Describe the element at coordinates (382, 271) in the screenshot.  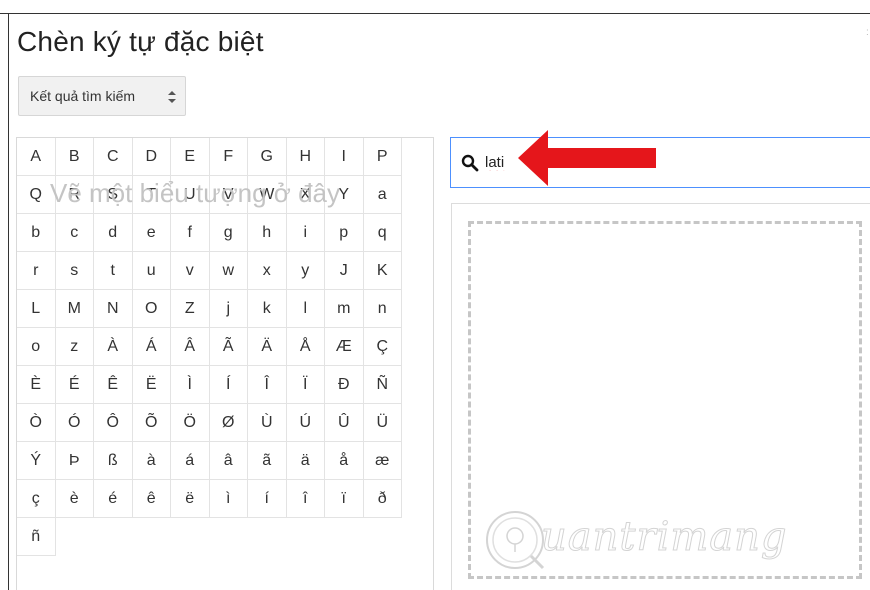
I see `char-cell: K` at that location.